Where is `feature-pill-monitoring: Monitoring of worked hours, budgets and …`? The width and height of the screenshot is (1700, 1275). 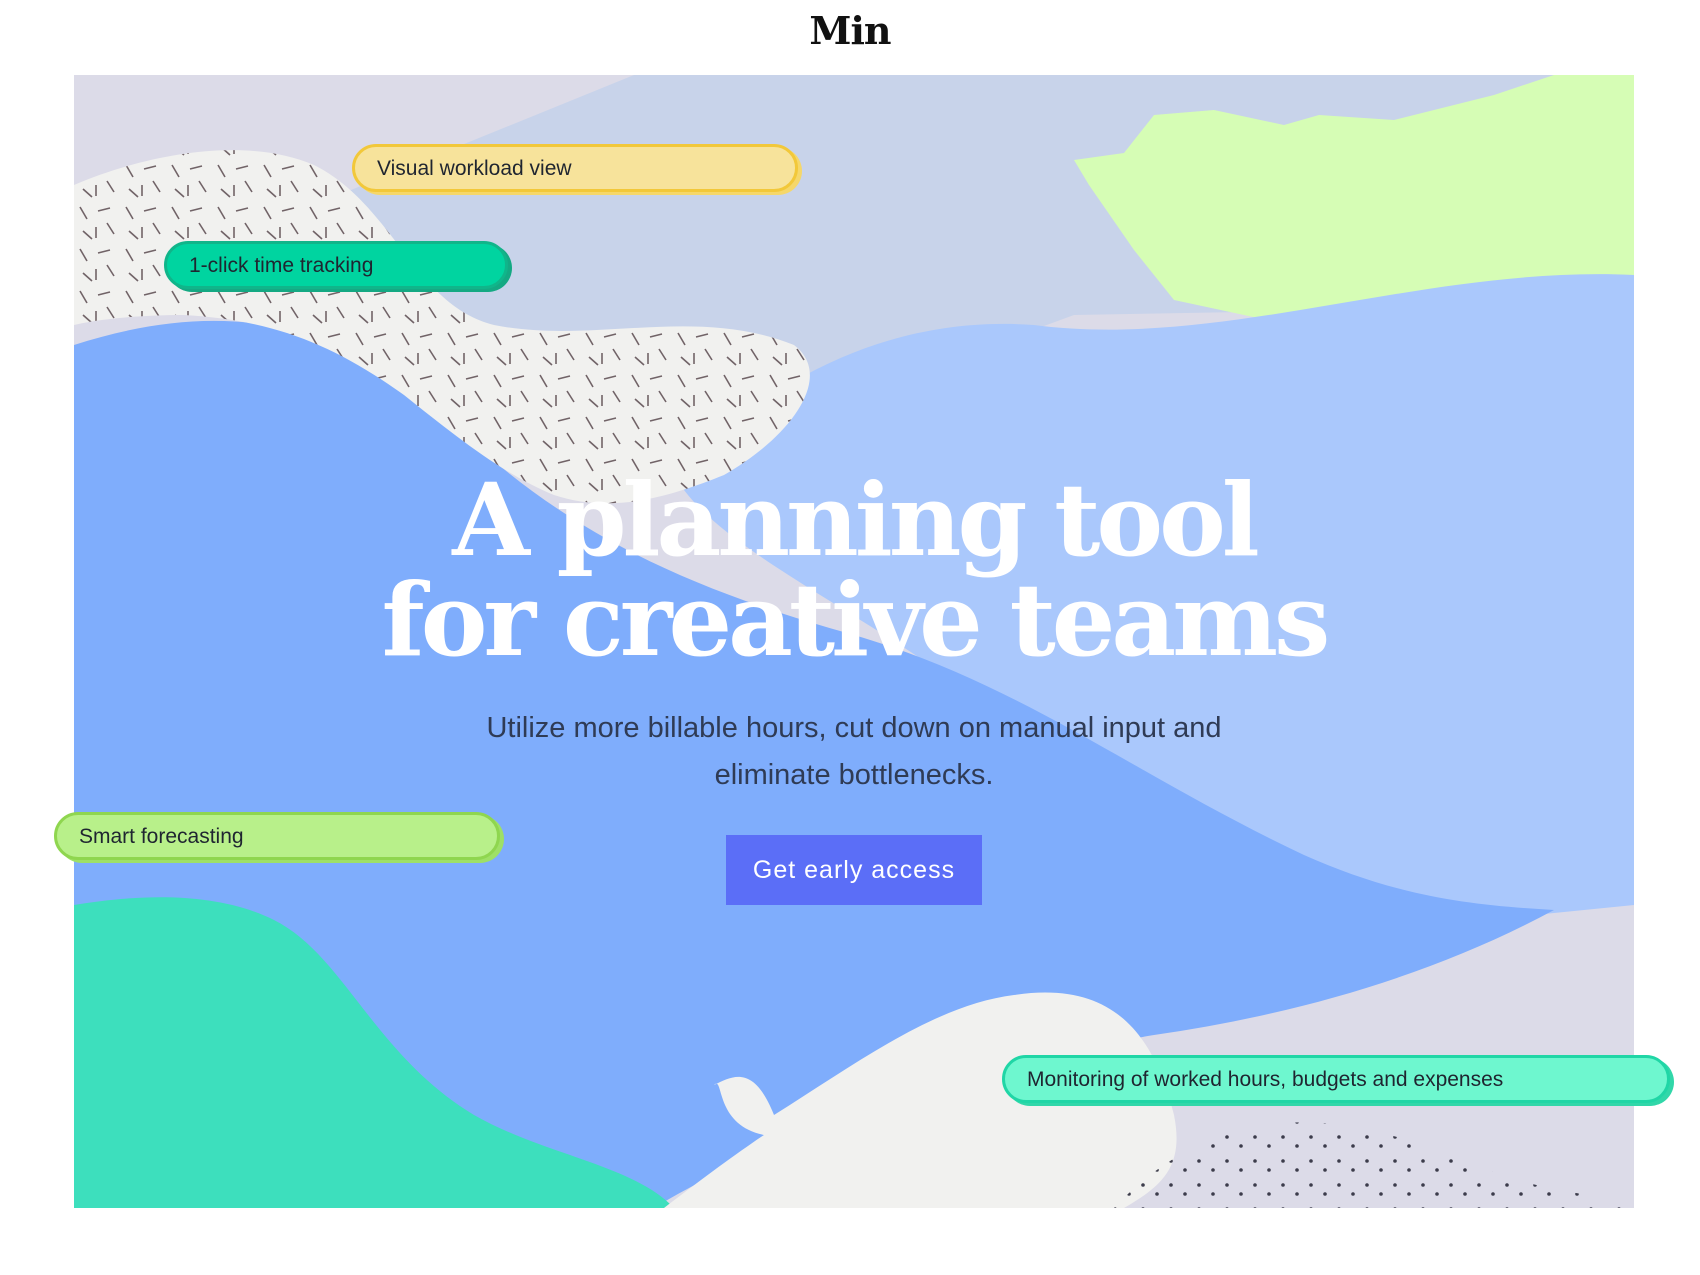
feature-pill-monitoring: Monitoring of worked hours, budgets and … is located at coordinates (1336, 1079).